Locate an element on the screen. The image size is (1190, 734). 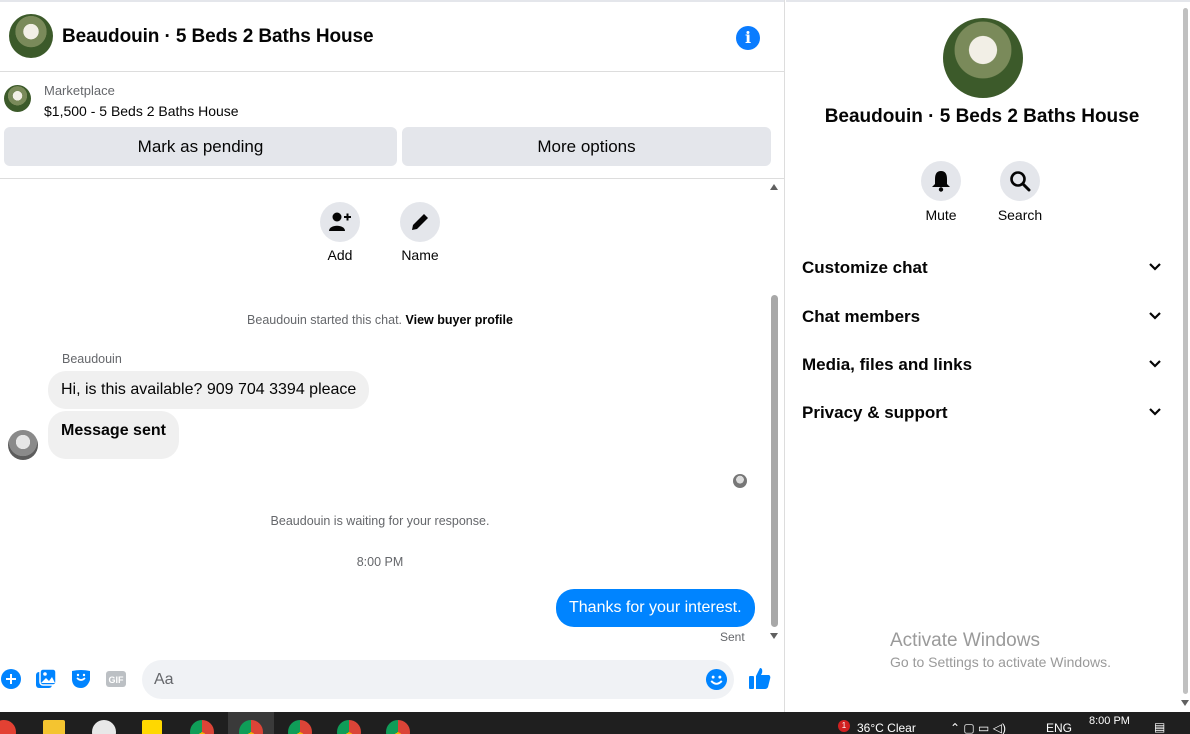
section-label: Customize chat is located at coordinates (865, 267).